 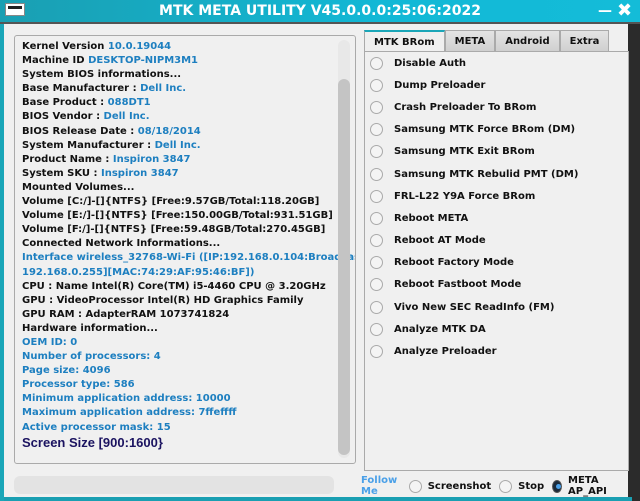 I want to click on option-radio: Crash Preloader To BRom, so click(x=496, y=107).